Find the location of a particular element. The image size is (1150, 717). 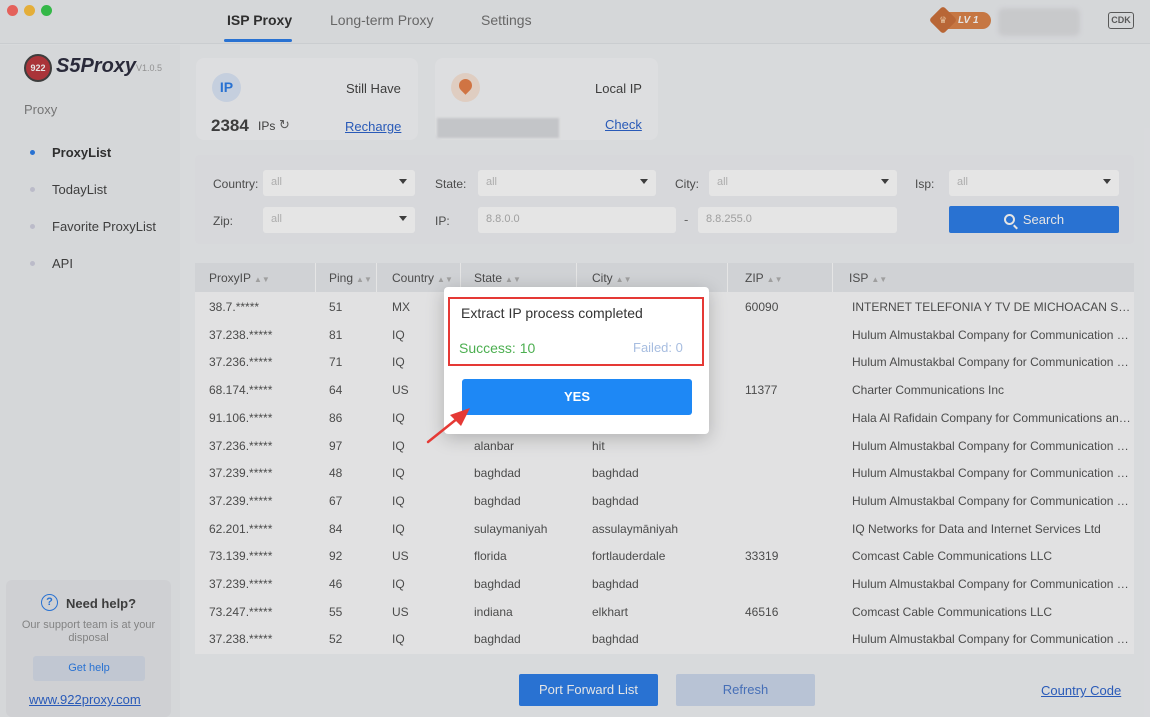

pointer-arrow-icon is located at coordinates (448, 426).